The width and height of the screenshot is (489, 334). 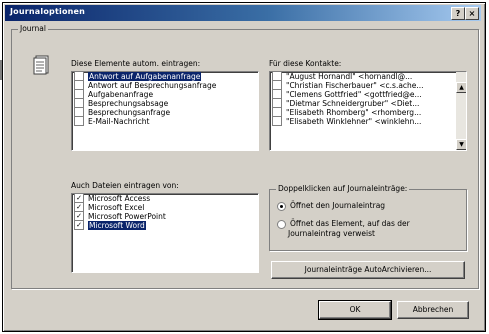 What do you see at coordinates (433, 310) in the screenshot?
I see `cancel-button: Abbrechen` at bounding box center [433, 310].